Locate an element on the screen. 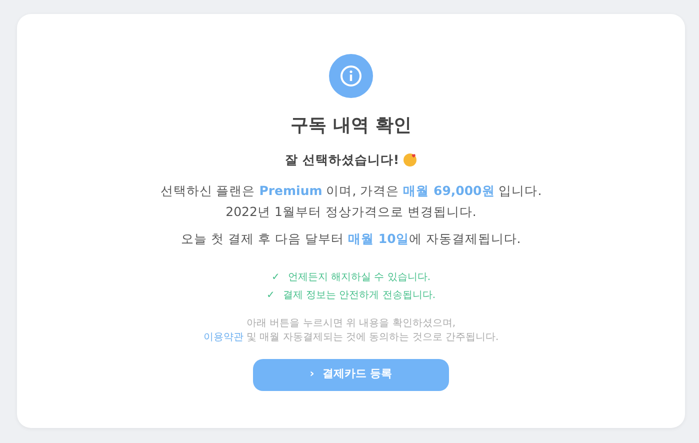 The height and width of the screenshot is (443, 699). terms-link: 이용약관 is located at coordinates (223, 337).